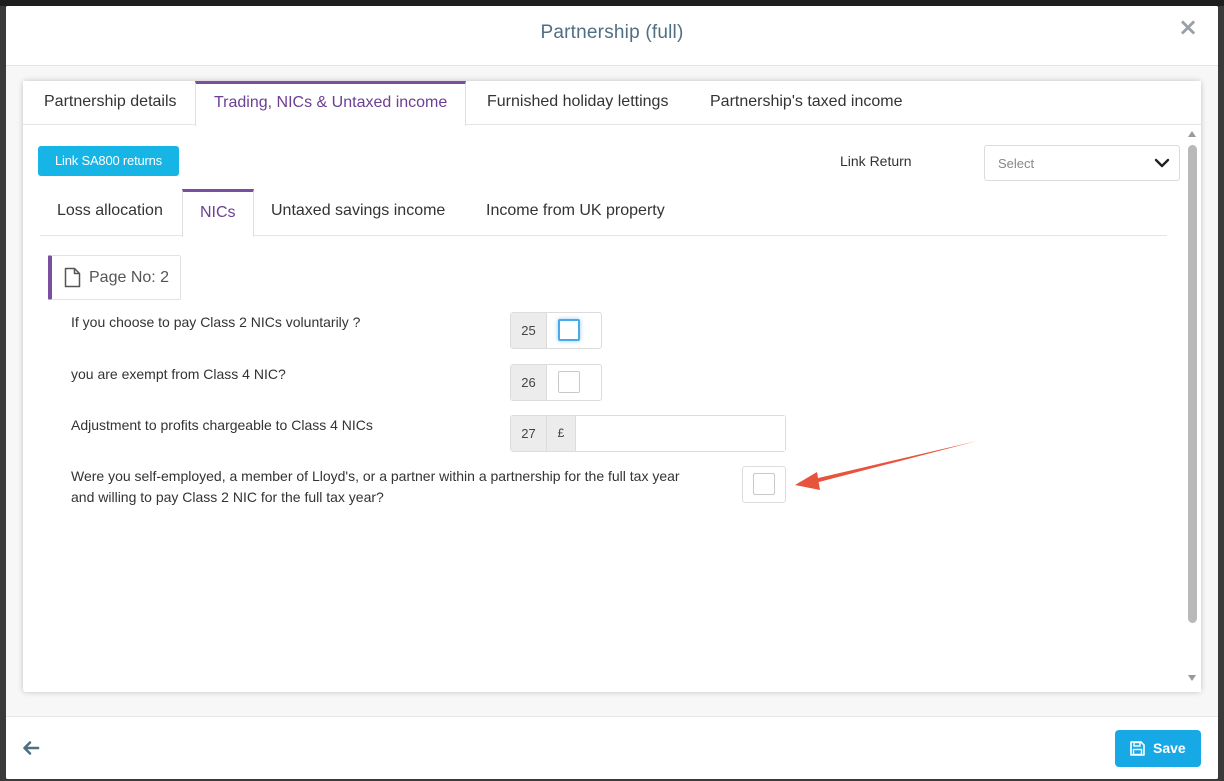 The height and width of the screenshot is (781, 1224). What do you see at coordinates (129, 277) in the screenshot?
I see `page-number-label: Page No: 2` at bounding box center [129, 277].